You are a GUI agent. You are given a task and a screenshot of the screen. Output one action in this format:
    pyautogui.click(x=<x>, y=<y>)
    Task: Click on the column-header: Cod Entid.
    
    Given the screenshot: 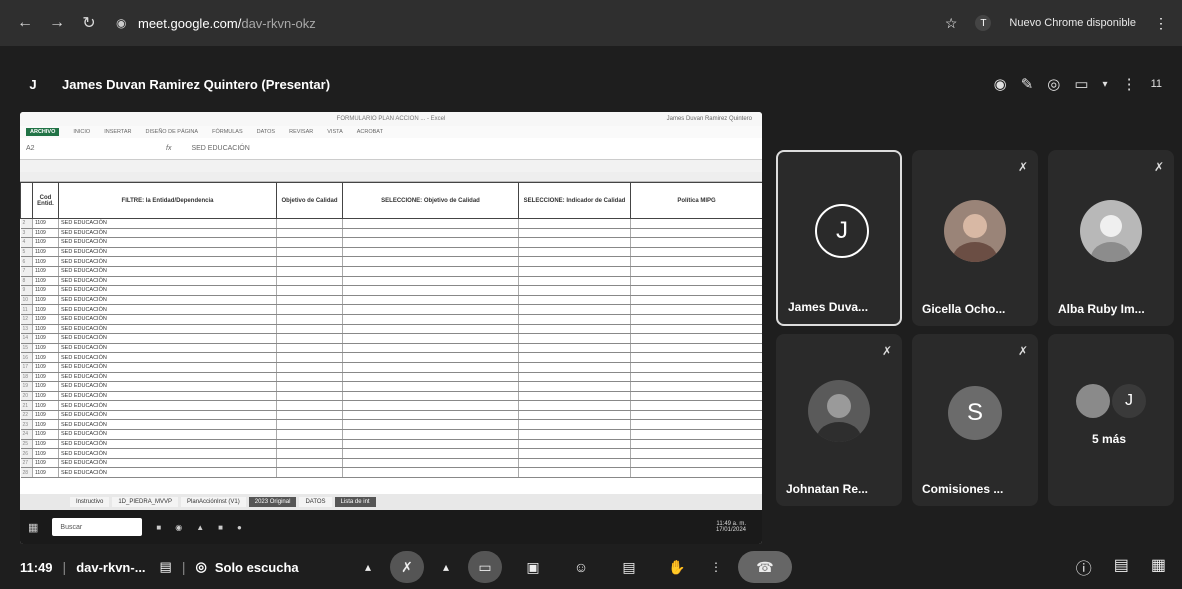 What is the action you would take?
    pyautogui.click(x=45, y=200)
    